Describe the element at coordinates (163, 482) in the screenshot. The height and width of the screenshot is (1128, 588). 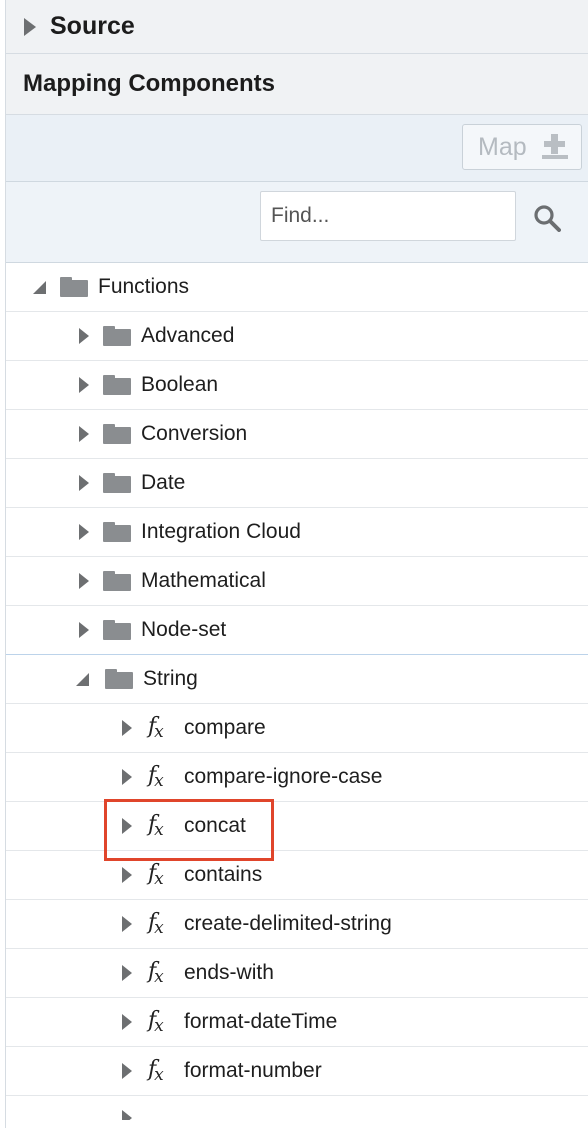
I see `tree-node-label: Date` at that location.